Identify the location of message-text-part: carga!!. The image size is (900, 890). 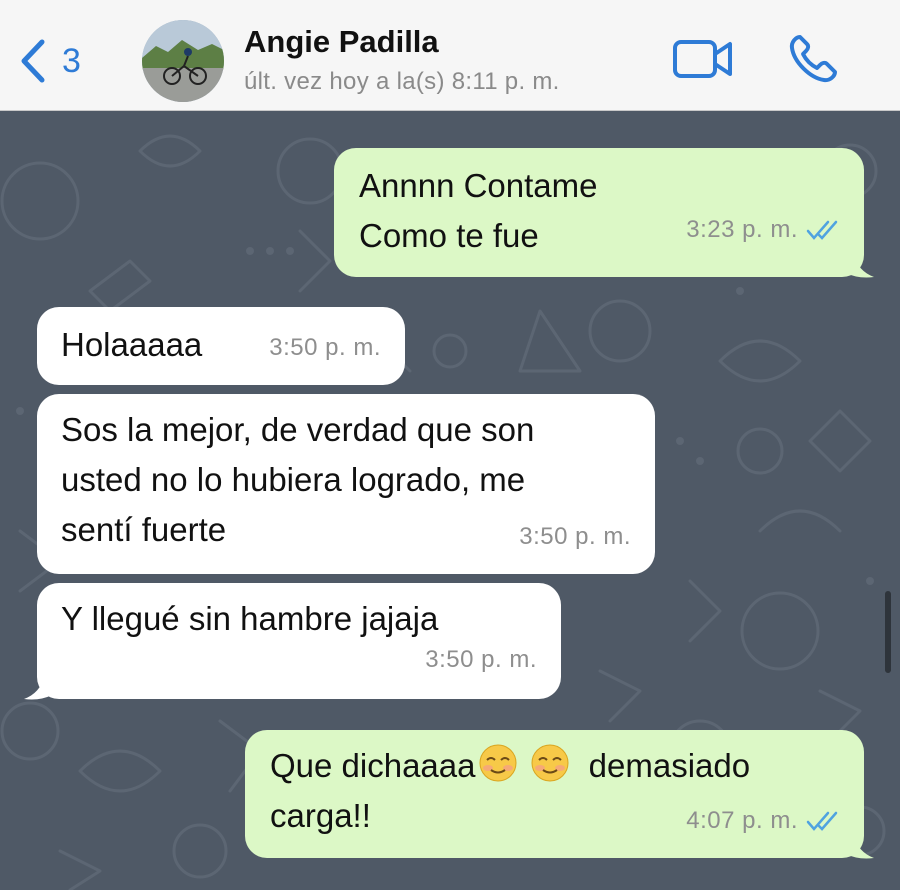
(320, 815).